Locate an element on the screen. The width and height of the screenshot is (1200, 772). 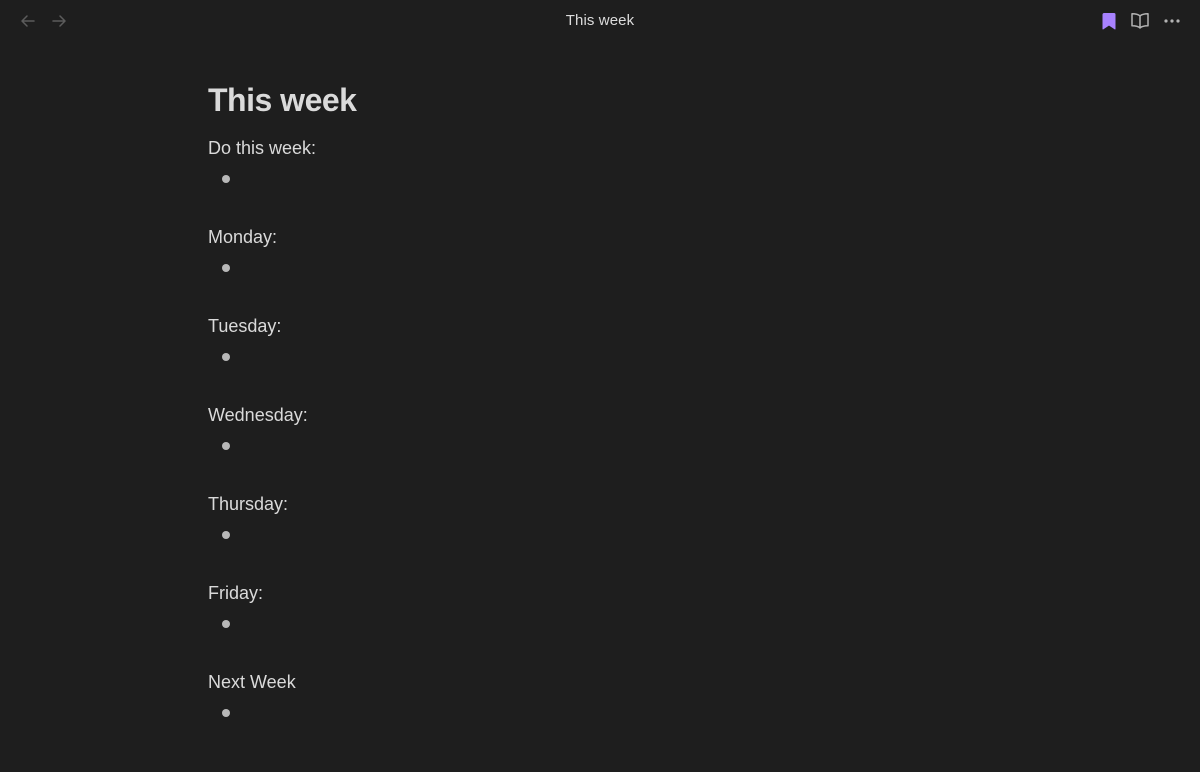
section-next-week: Next Week is located at coordinates (608, 715).